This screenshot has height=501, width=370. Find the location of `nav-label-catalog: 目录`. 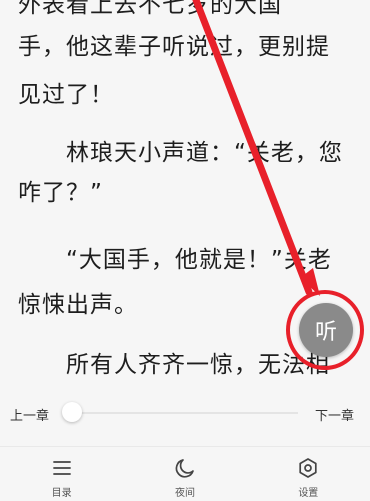

nav-label-catalog: 目录 is located at coordinates (61, 493).